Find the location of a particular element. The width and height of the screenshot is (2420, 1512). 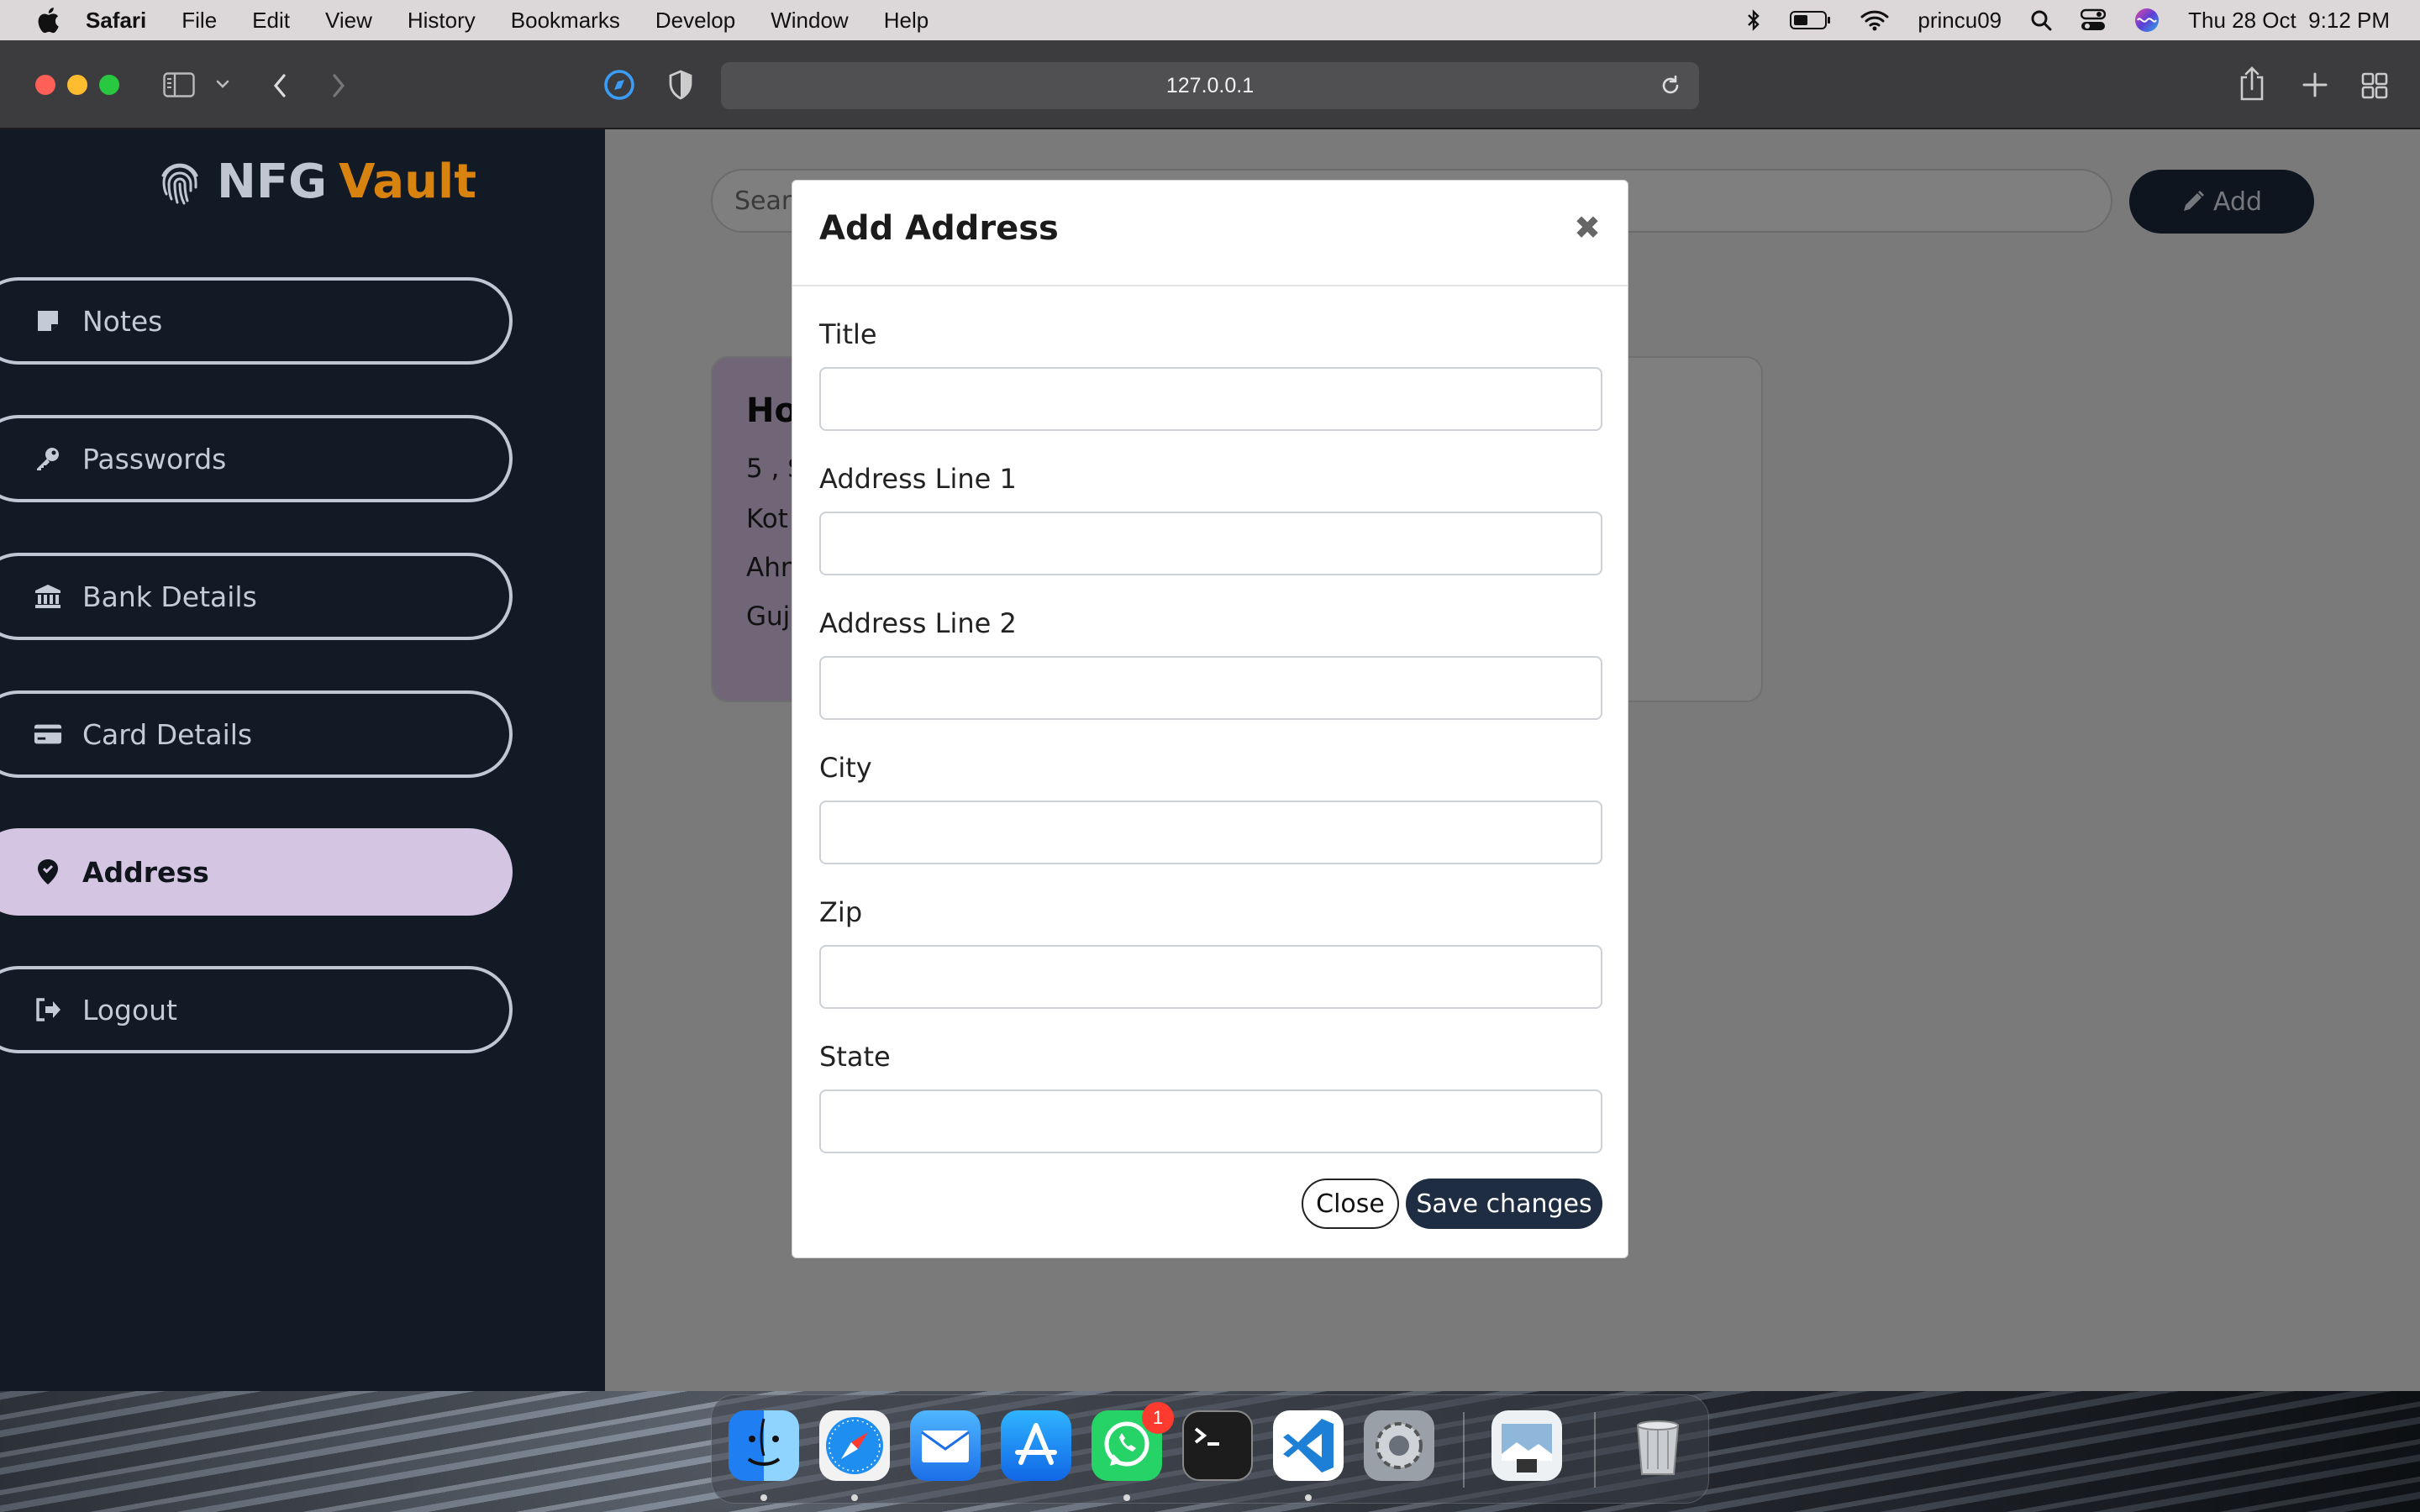

username-label: princu09 is located at coordinates (1960, 21).